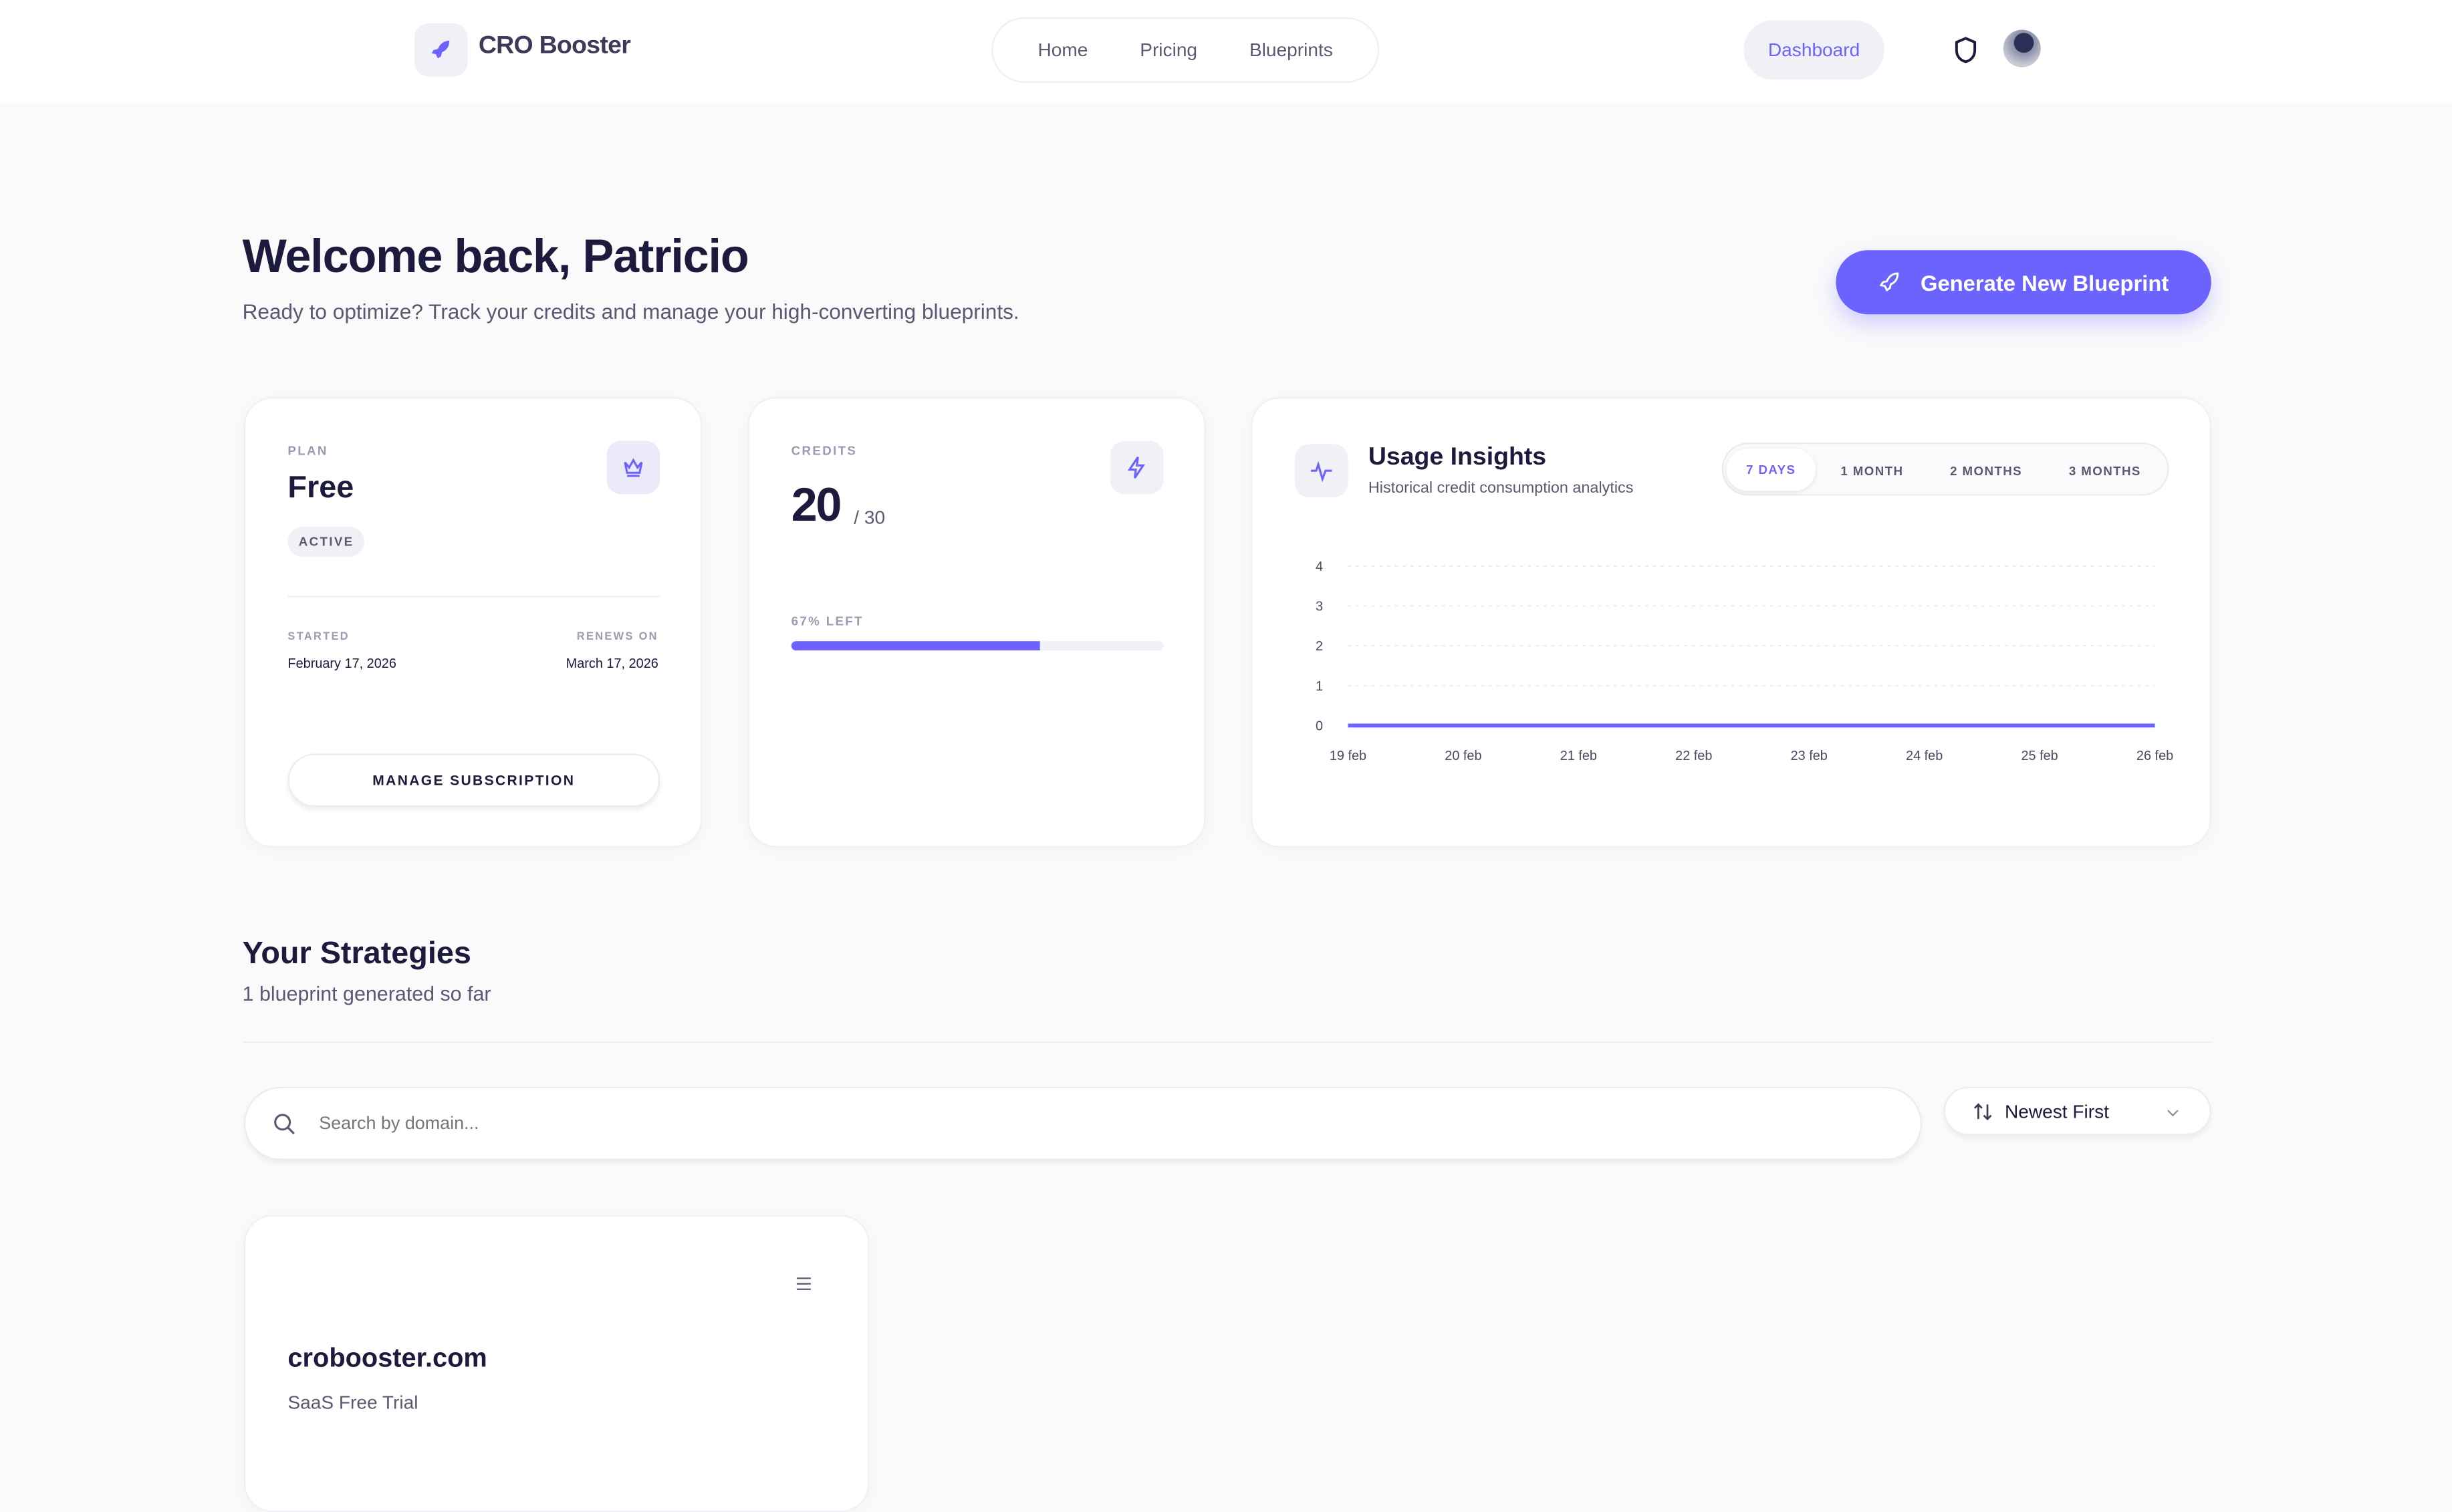 Image resolution: width=2452 pixels, height=1512 pixels. Describe the element at coordinates (284, 1124) in the screenshot. I see `search-icon` at that location.